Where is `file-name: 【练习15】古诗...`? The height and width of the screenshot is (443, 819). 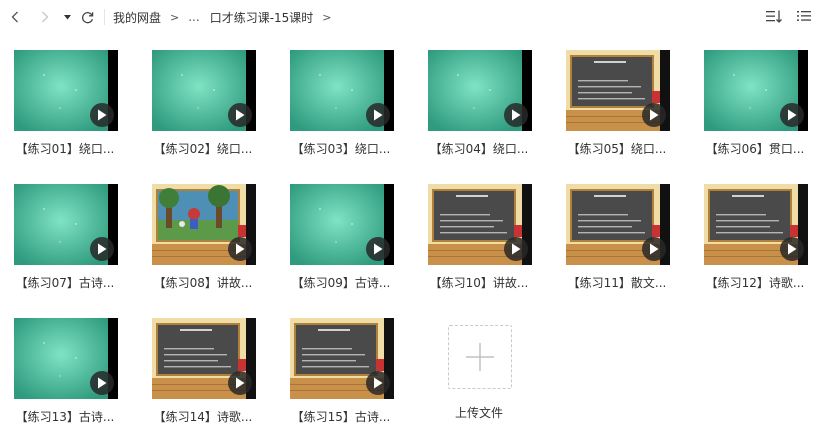 file-name: 【练习15】古诗... is located at coordinates (341, 416).